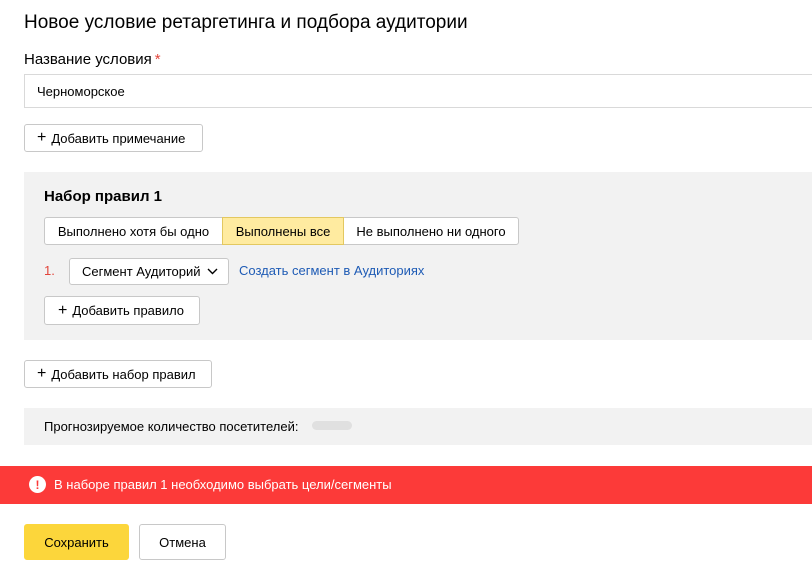 This screenshot has width=812, height=574. What do you see at coordinates (418, 426) in the screenshot?
I see `forecast-panel: Прогнозируемое количество посетителей:` at bounding box center [418, 426].